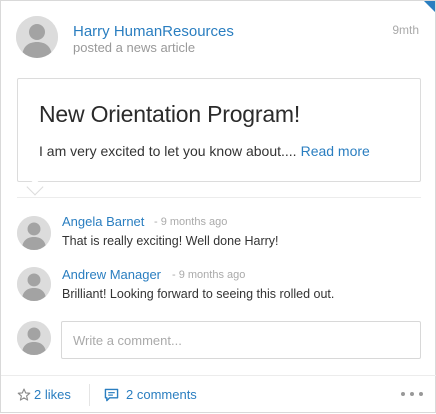 The image size is (436, 414). I want to click on author-avatar, so click(37, 37).